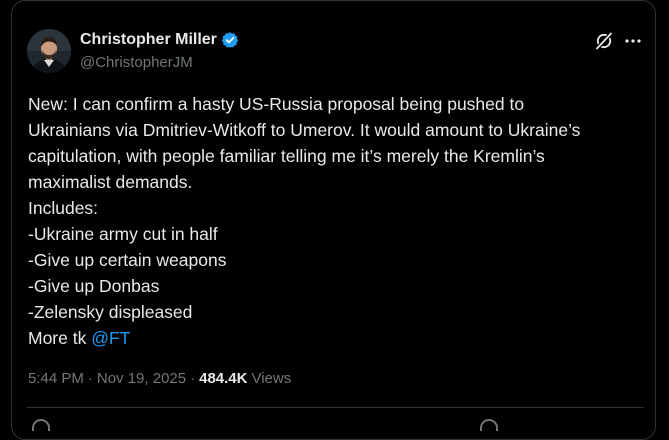 The height and width of the screenshot is (440, 669). What do you see at coordinates (110, 182) in the screenshot?
I see `tweet-line: maximalist demands.` at bounding box center [110, 182].